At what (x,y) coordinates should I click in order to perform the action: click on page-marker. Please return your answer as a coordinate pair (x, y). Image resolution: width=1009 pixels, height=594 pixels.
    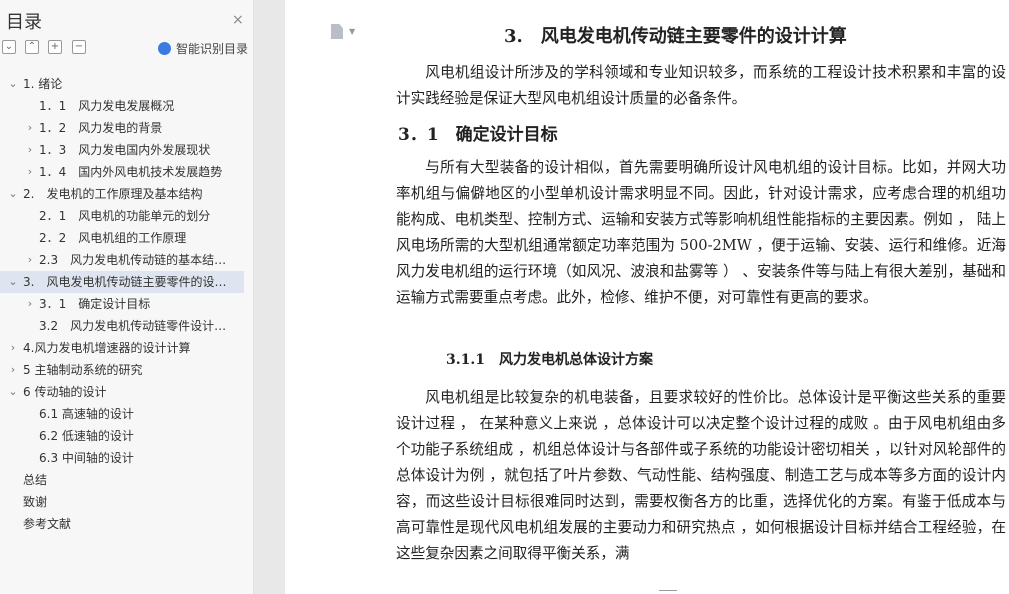
    Looking at the image, I should click on (668, 590).